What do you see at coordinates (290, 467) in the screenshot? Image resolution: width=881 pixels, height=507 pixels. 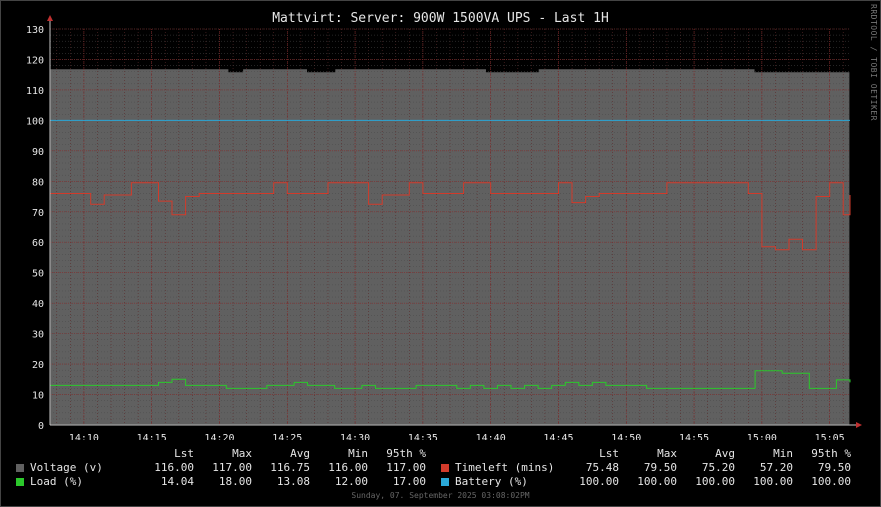 I see `legend-value-avg: 116.75` at bounding box center [290, 467].